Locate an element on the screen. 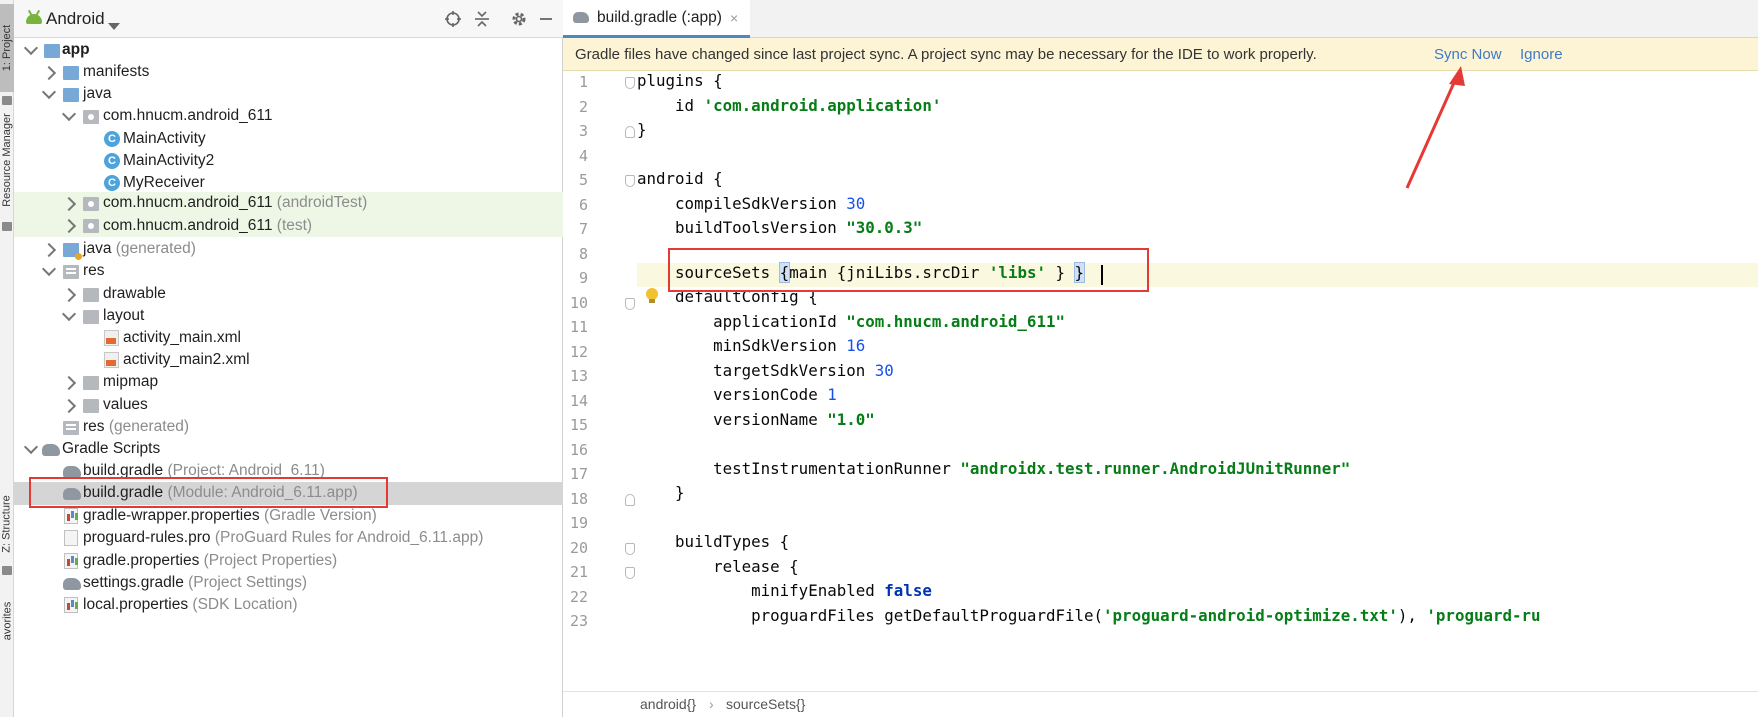 The image size is (1758, 717). sync-now-link: Sync Now is located at coordinates (1468, 54).